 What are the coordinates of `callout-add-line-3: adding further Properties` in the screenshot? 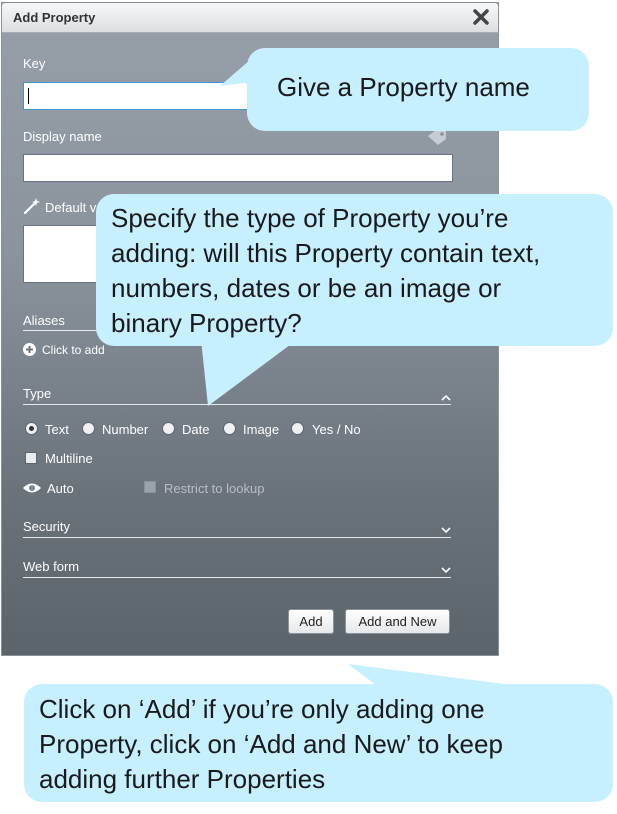 It's located at (182, 779).